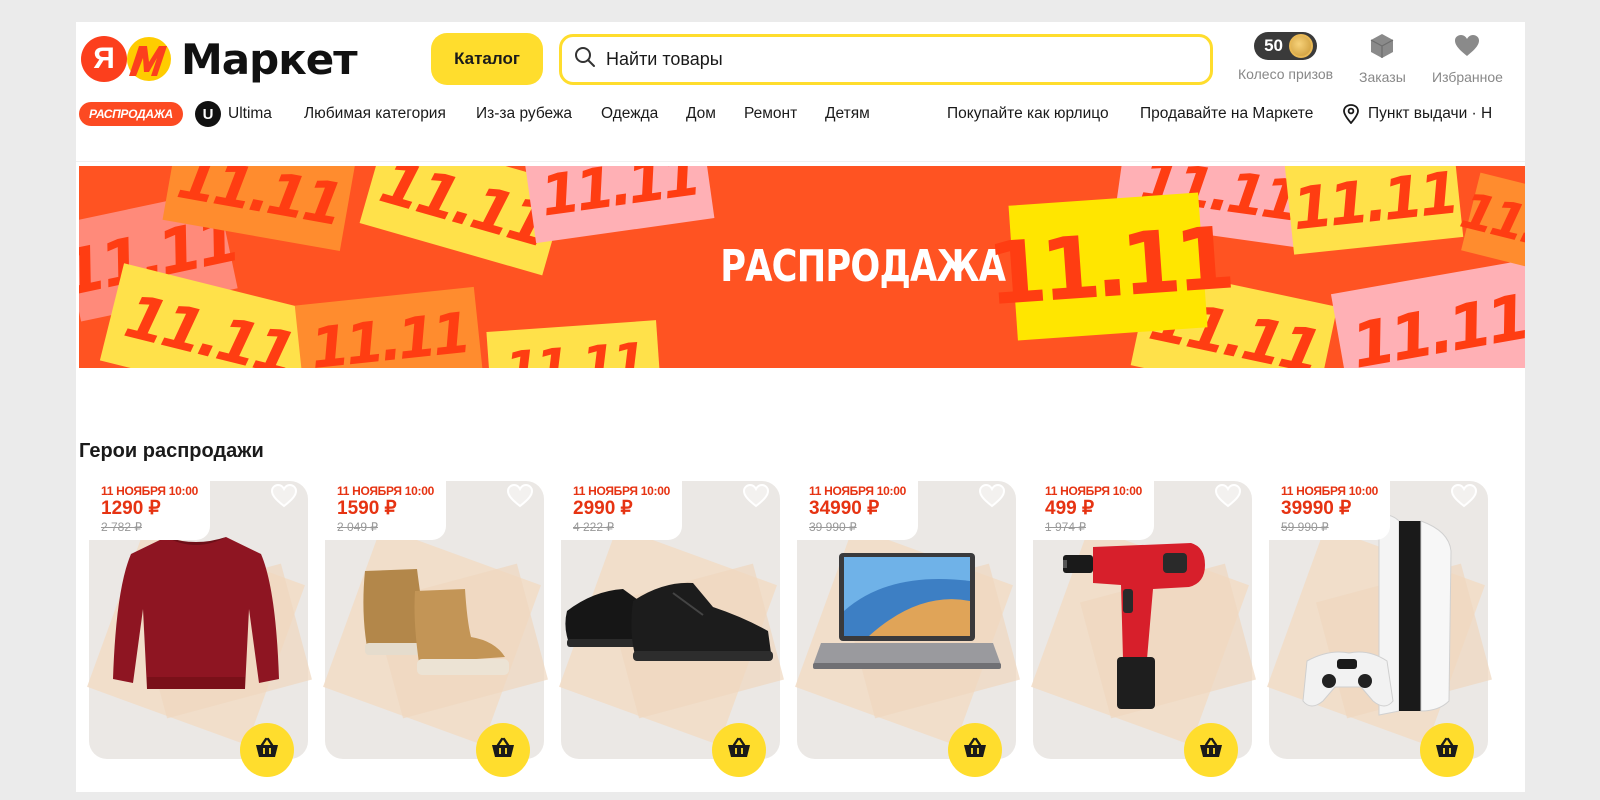  What do you see at coordinates (121, 527) in the screenshot?
I see `old-price: 2 782 ₽` at bounding box center [121, 527].